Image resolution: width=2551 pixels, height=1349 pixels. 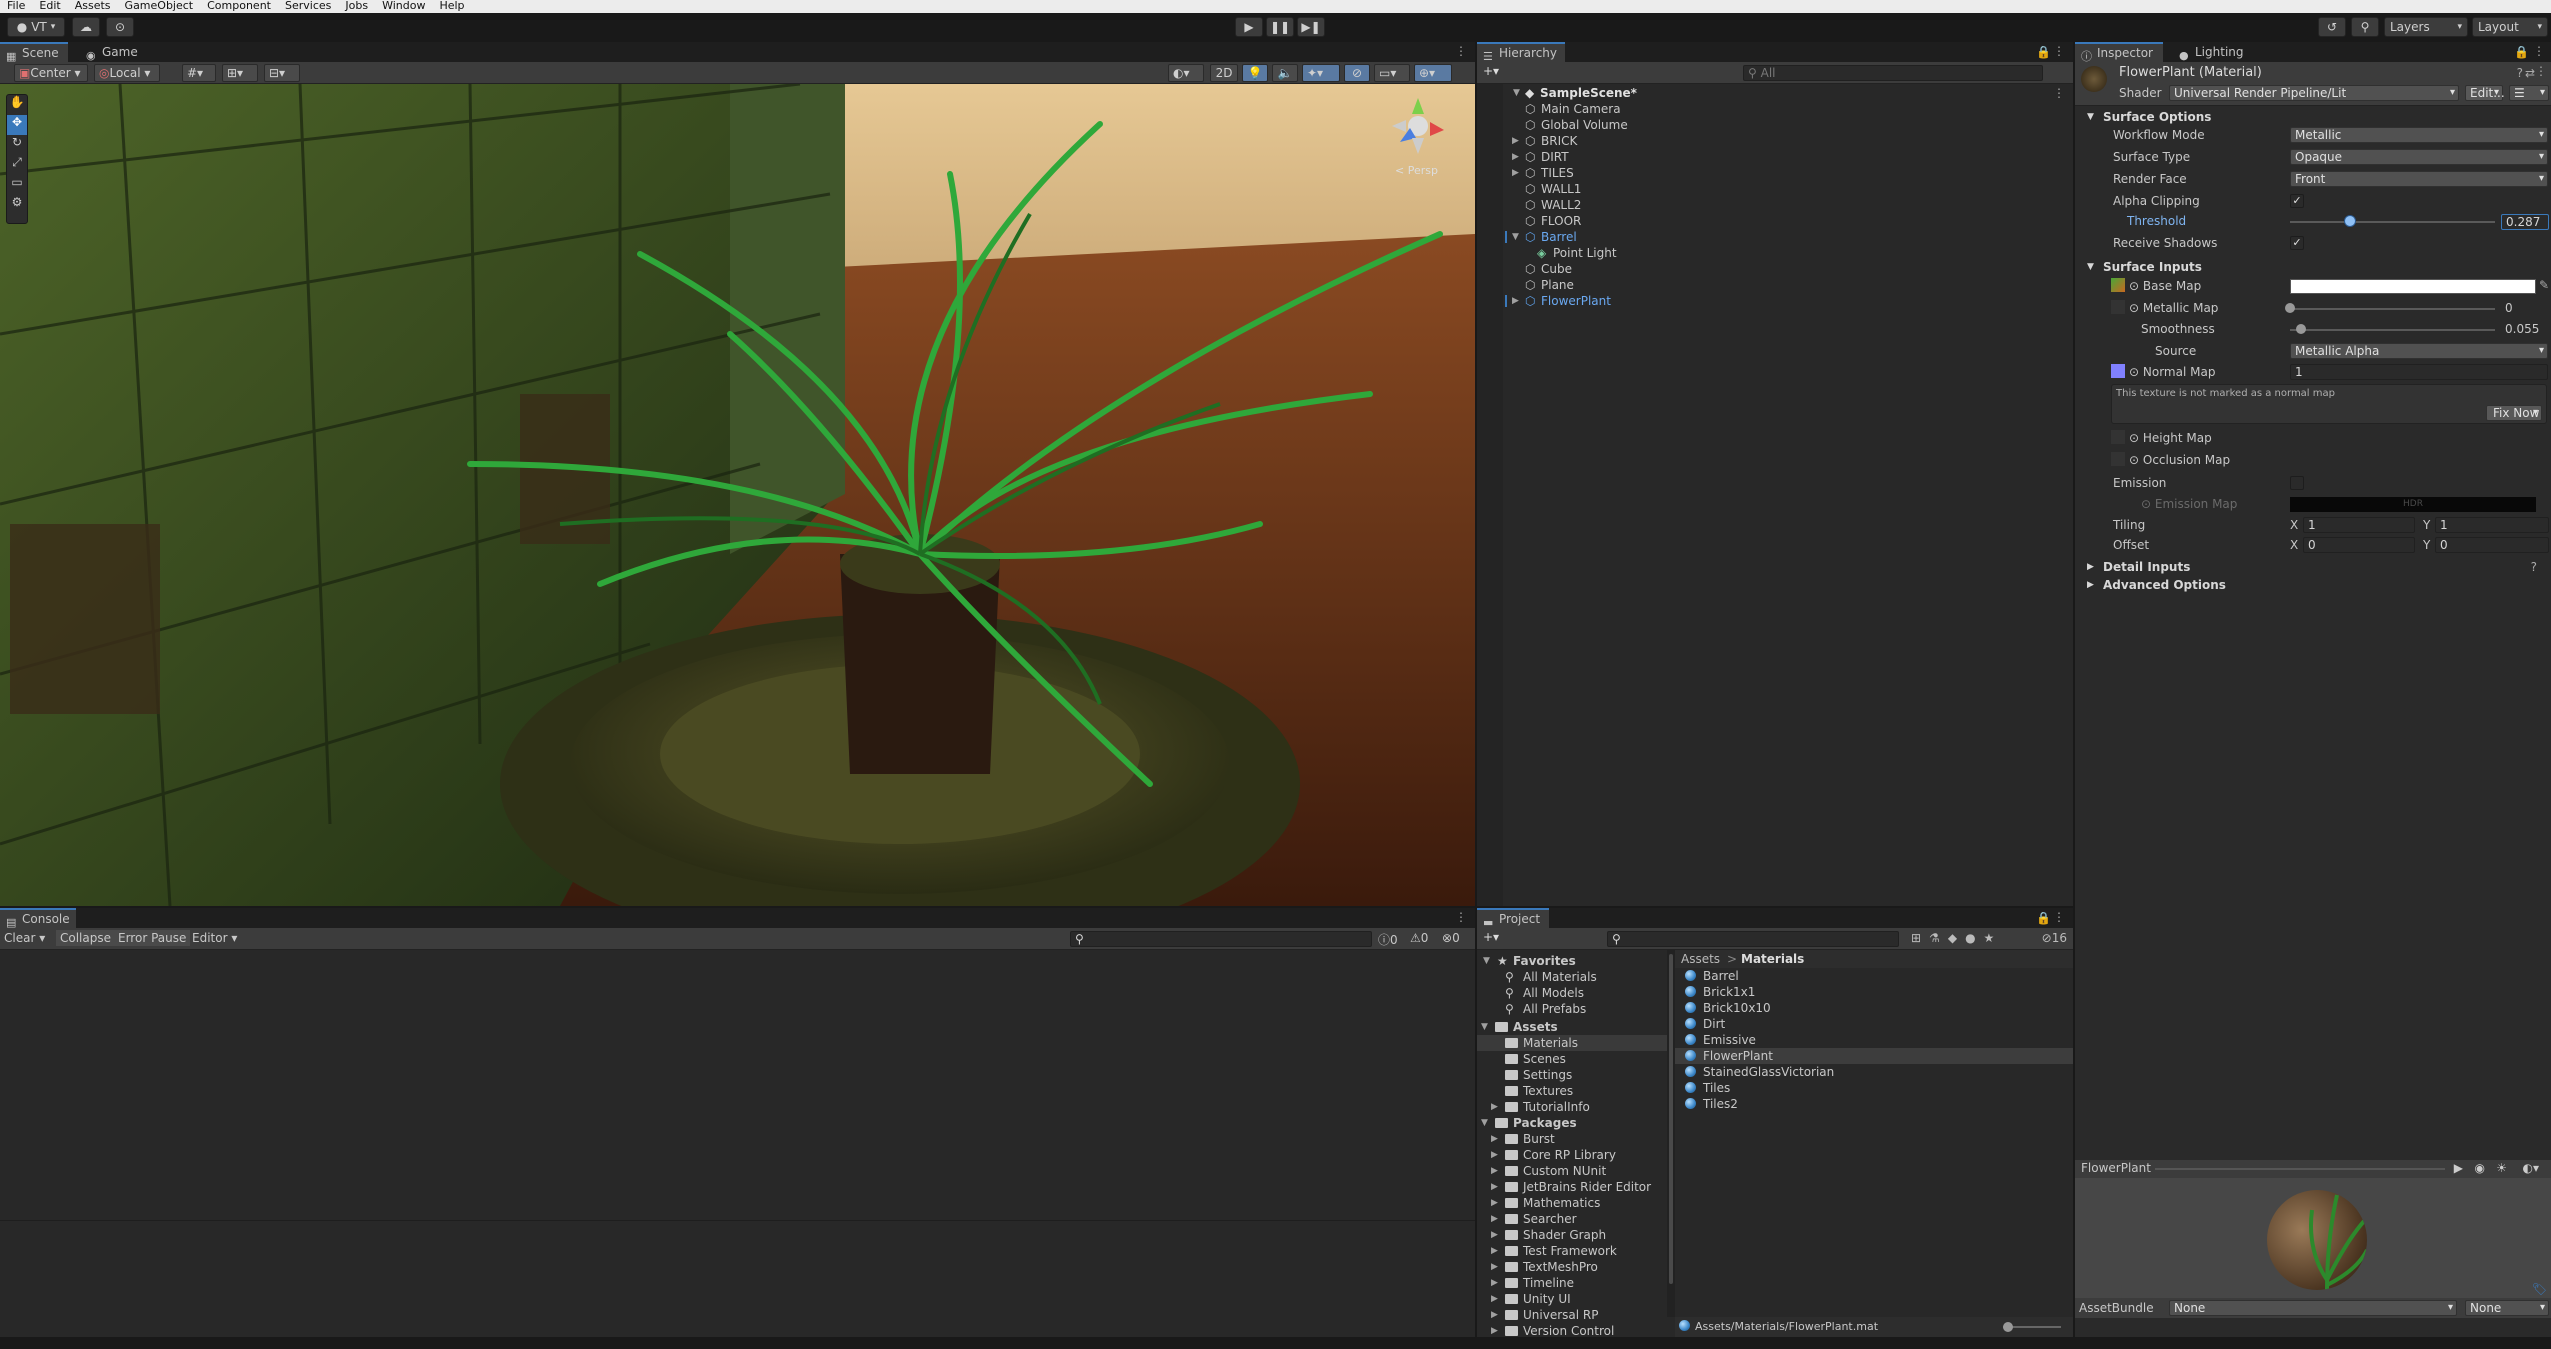 What do you see at coordinates (1311, 27) in the screenshot?
I see `step-button: ▶❚` at bounding box center [1311, 27].